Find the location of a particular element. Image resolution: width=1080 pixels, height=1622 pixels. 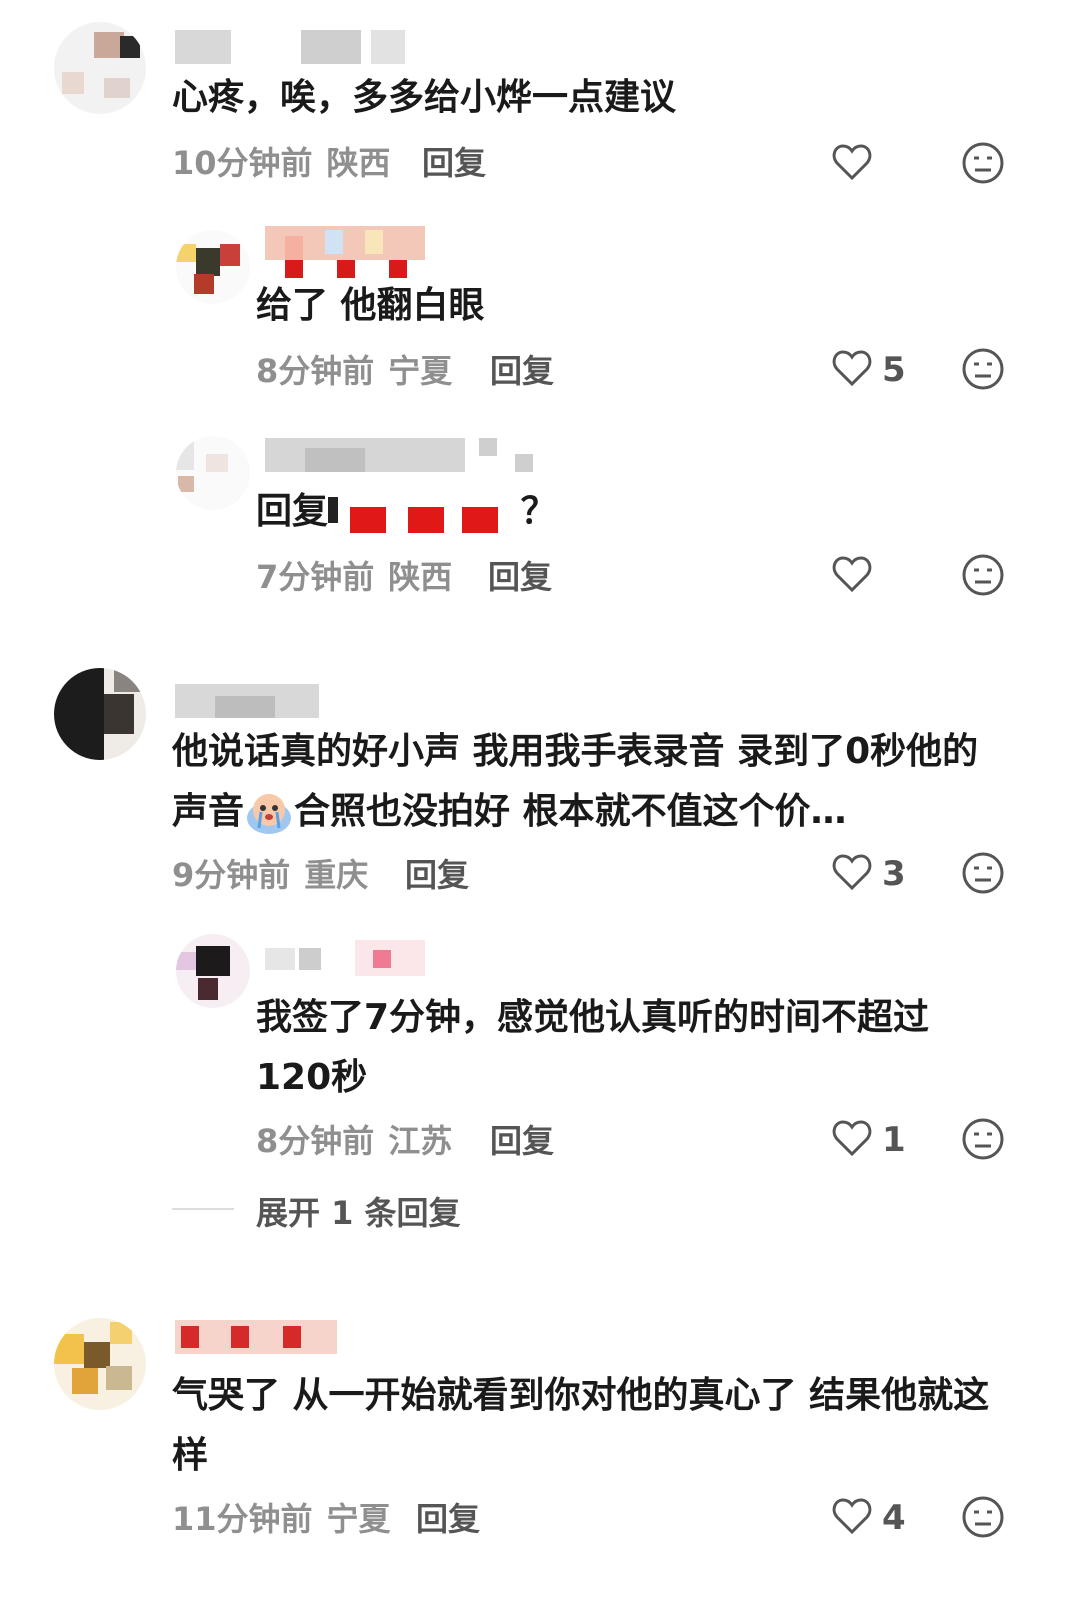

comment-meta: 11分钟前 宁夏 is located at coordinates (281, 1517).